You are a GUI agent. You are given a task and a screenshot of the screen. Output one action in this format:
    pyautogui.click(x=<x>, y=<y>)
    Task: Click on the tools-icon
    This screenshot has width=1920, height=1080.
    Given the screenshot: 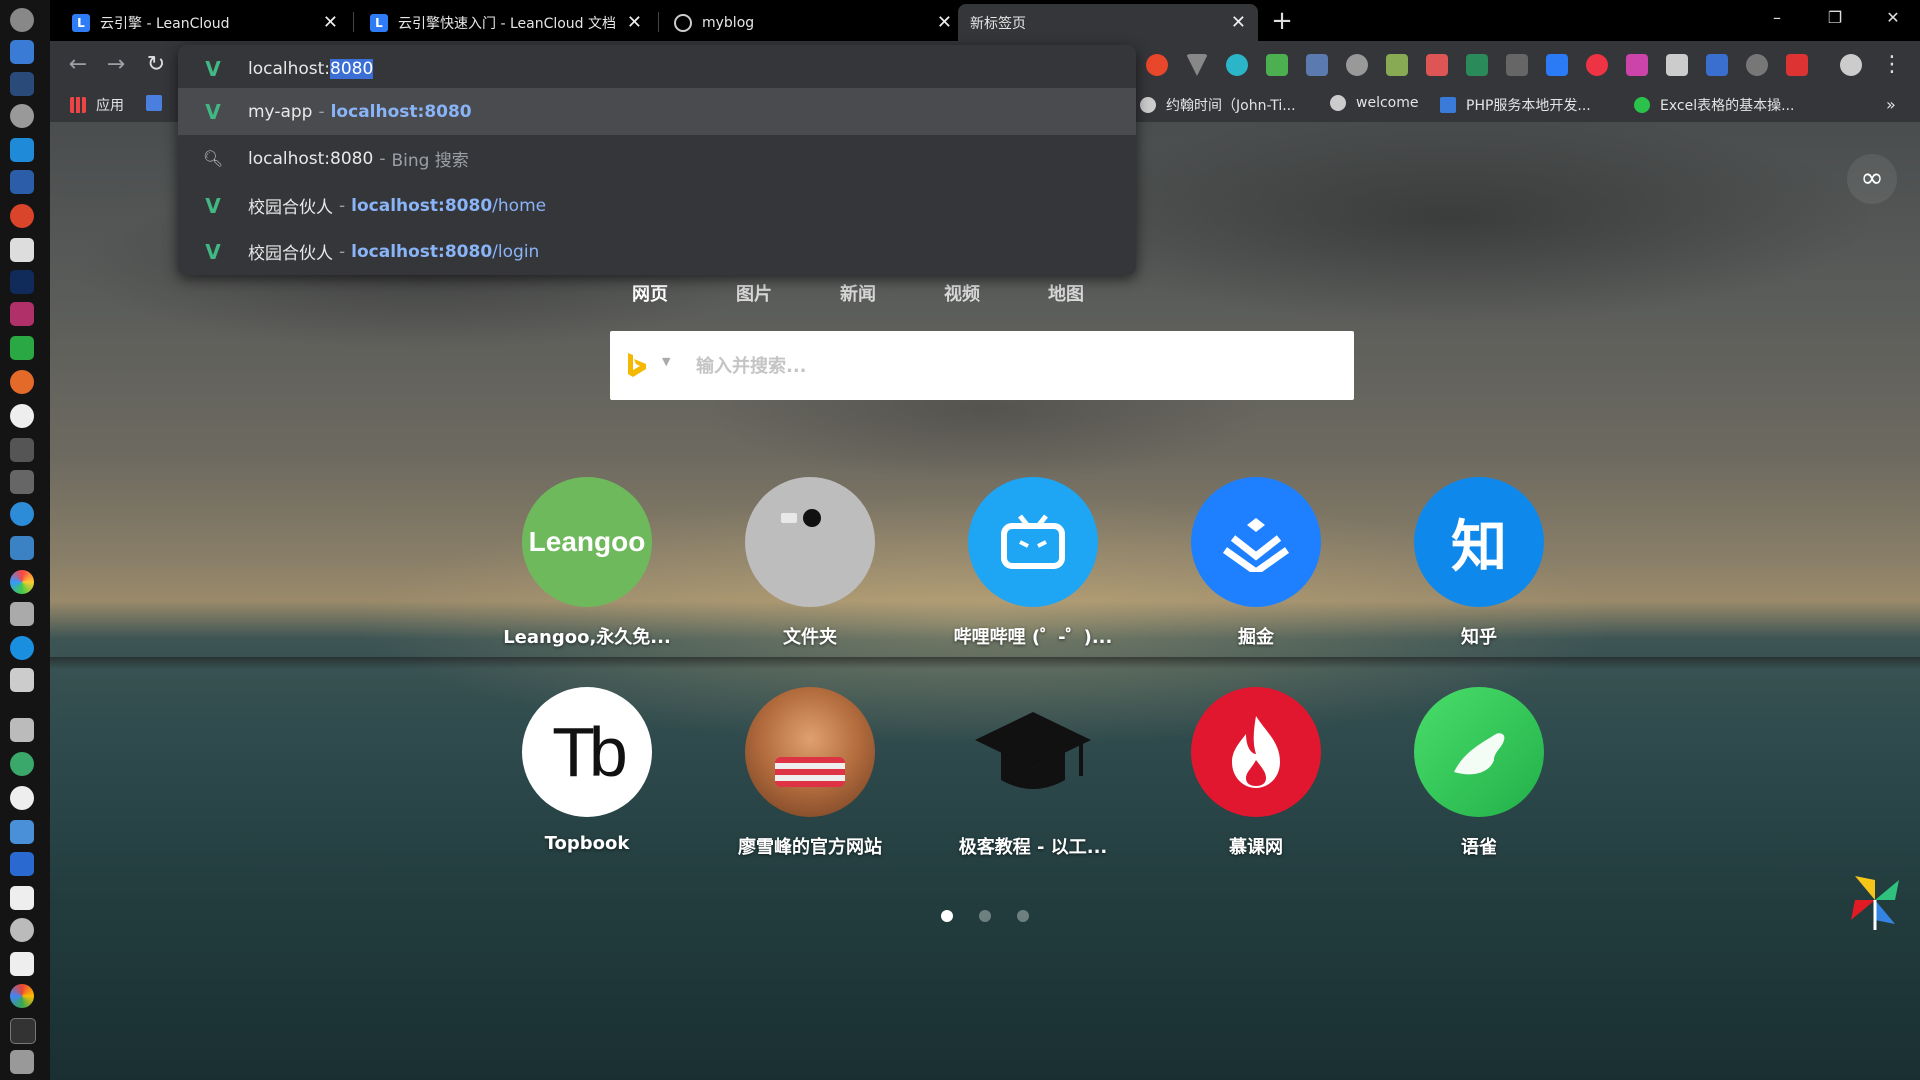 What is the action you would take?
    pyautogui.click(x=22, y=730)
    